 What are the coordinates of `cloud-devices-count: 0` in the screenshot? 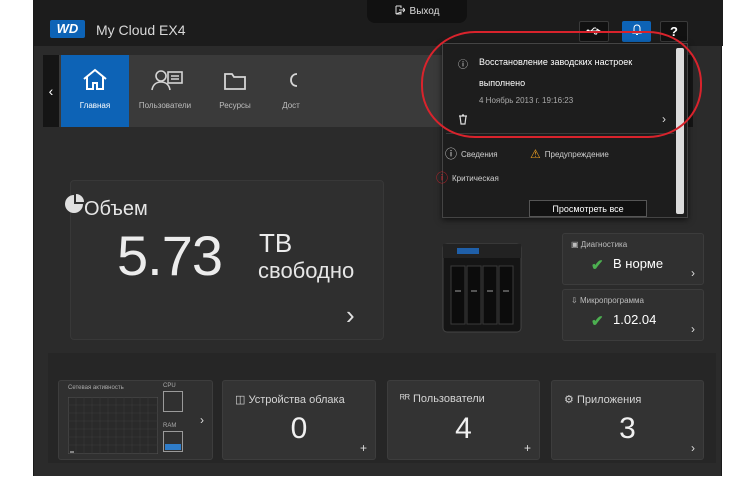 It's located at (299, 428).